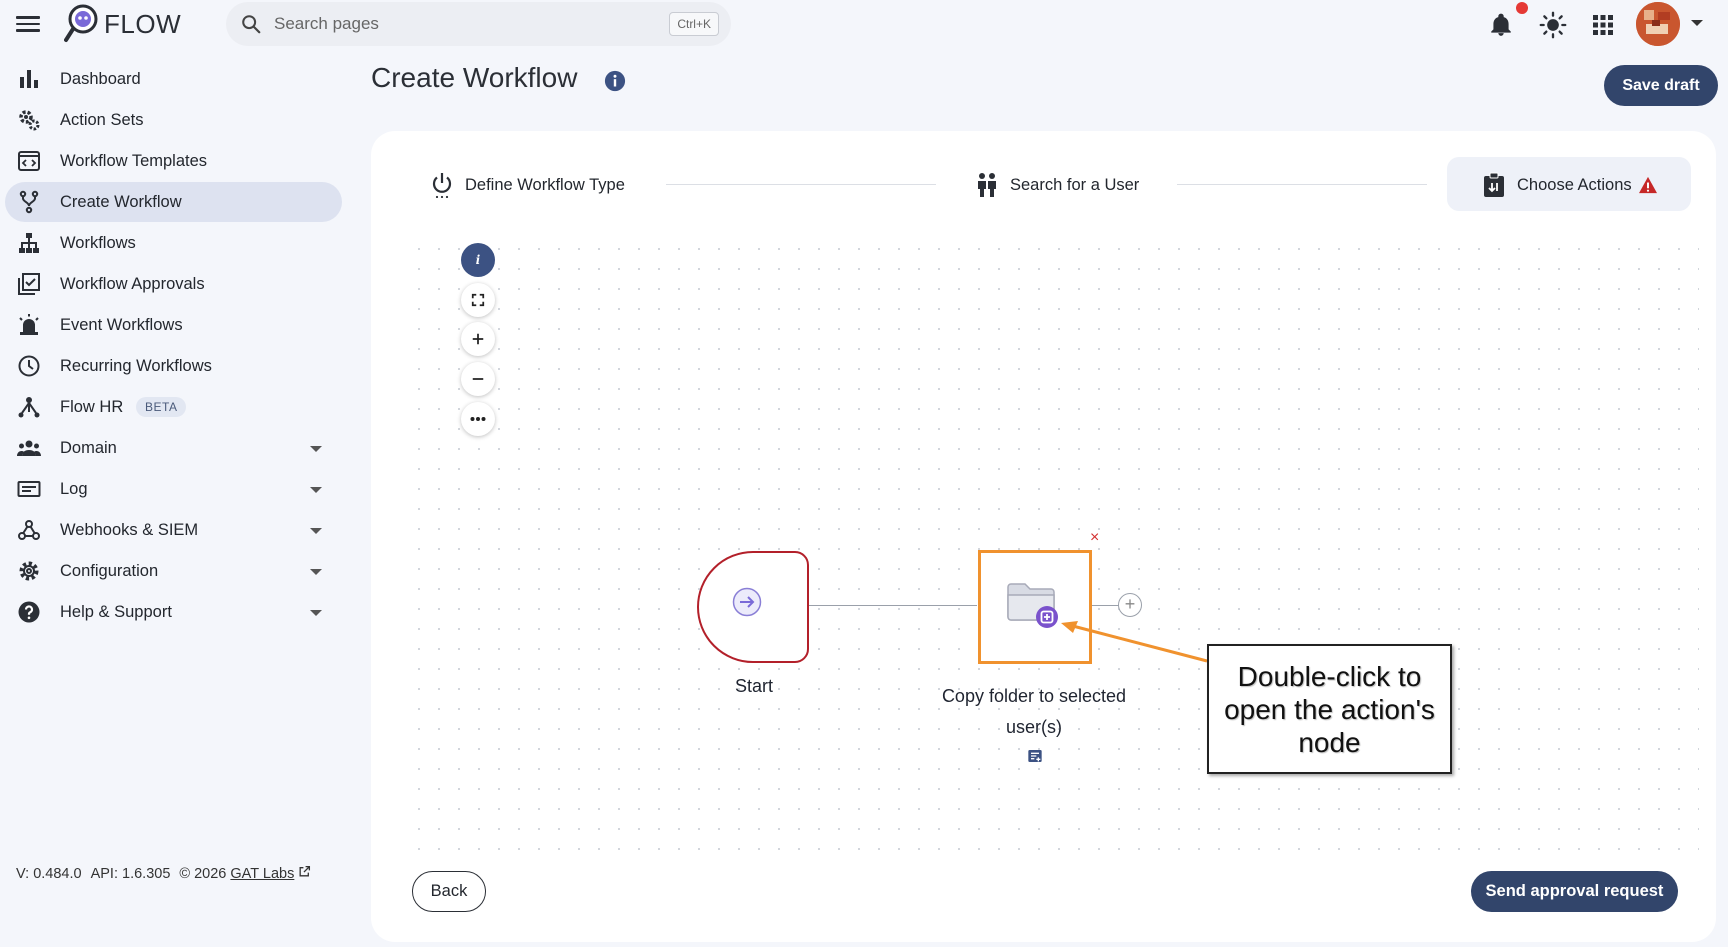 Image resolution: width=1728 pixels, height=947 pixels. Describe the element at coordinates (262, 874) in the screenshot. I see `company-link: GAT Labs` at that location.